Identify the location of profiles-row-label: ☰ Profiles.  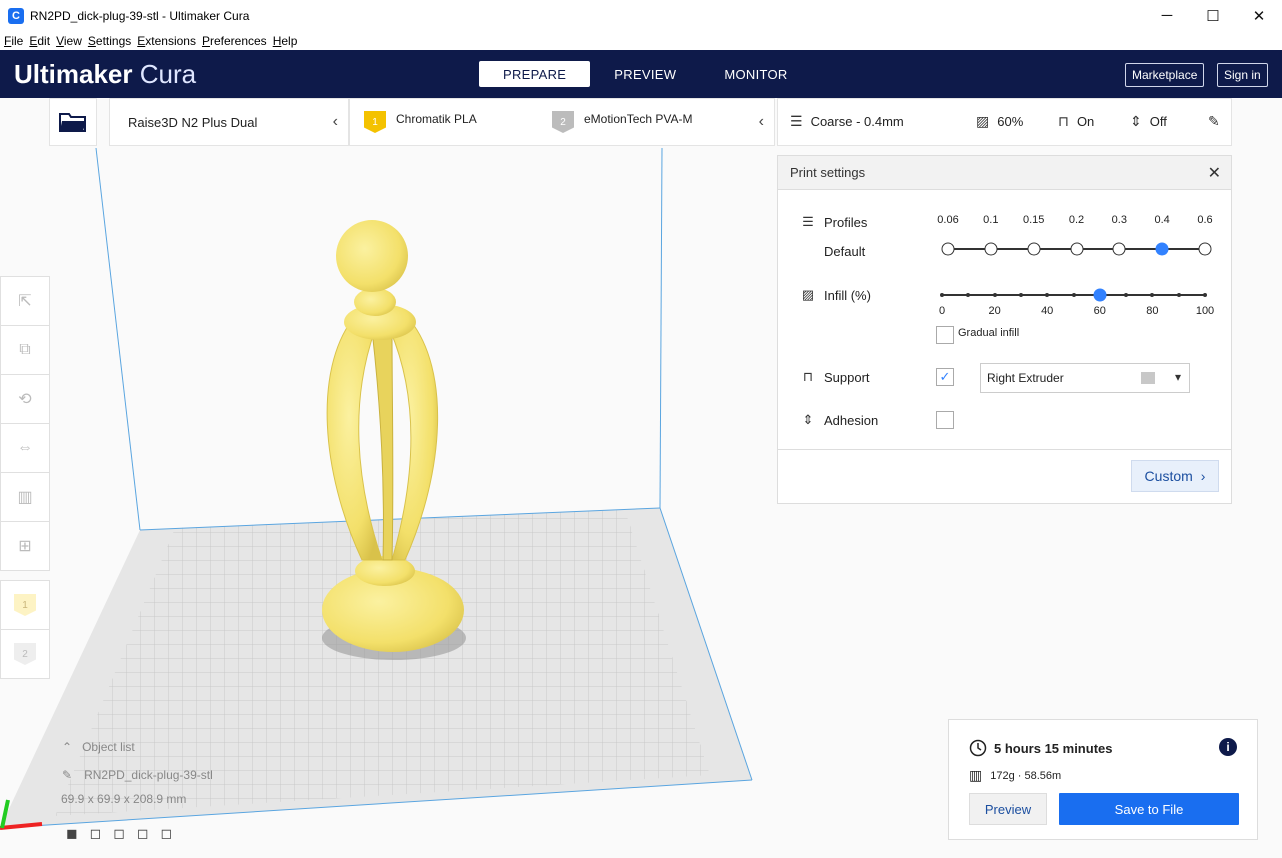
(833, 222).